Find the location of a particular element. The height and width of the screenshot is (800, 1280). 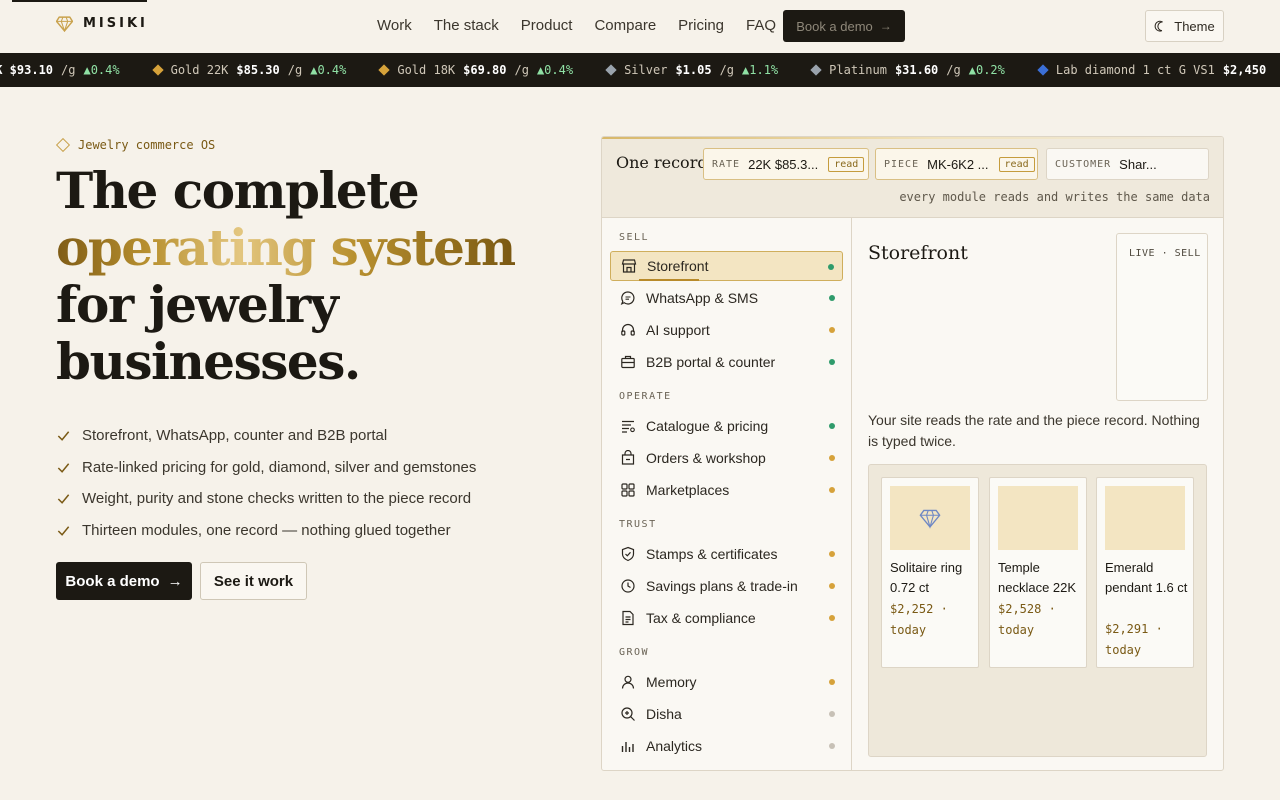

module-ai-support: AI support is located at coordinates (726, 330).